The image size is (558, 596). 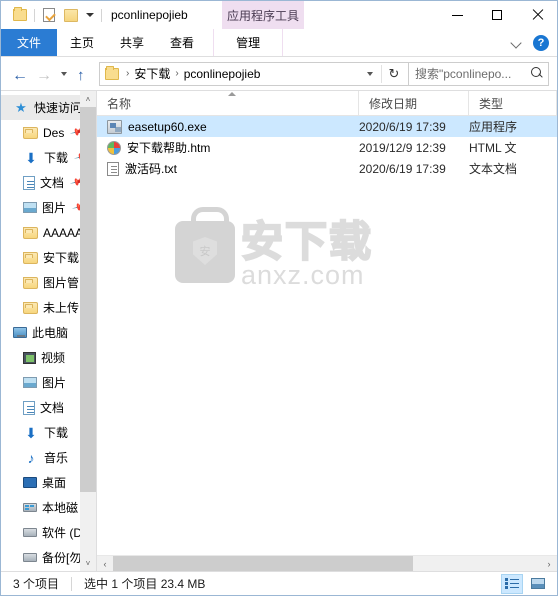 What do you see at coordinates (145, 584) in the screenshot?
I see `selection-status: 选中 1 个项目 23.4 MB` at bounding box center [145, 584].